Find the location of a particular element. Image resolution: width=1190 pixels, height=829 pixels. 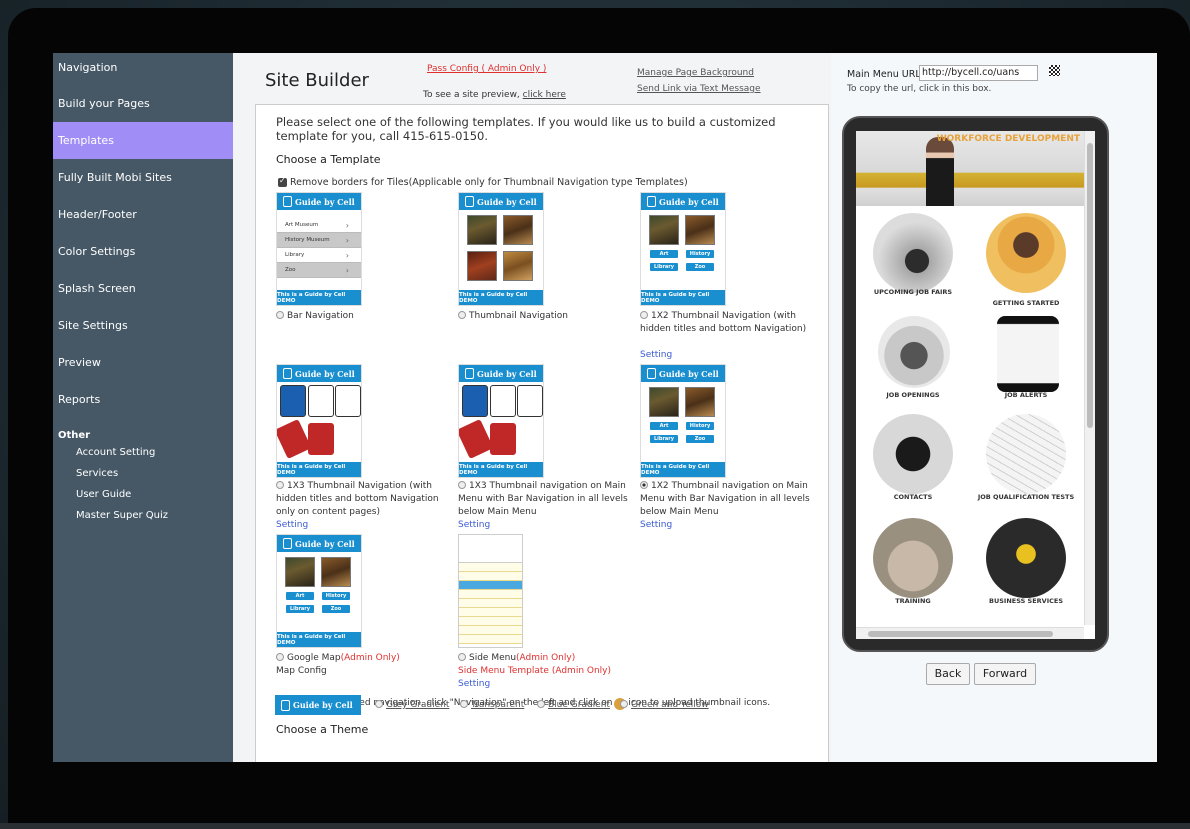

sidebar-item-label: Fully Built Mobi Sites is located at coordinates (115, 177).